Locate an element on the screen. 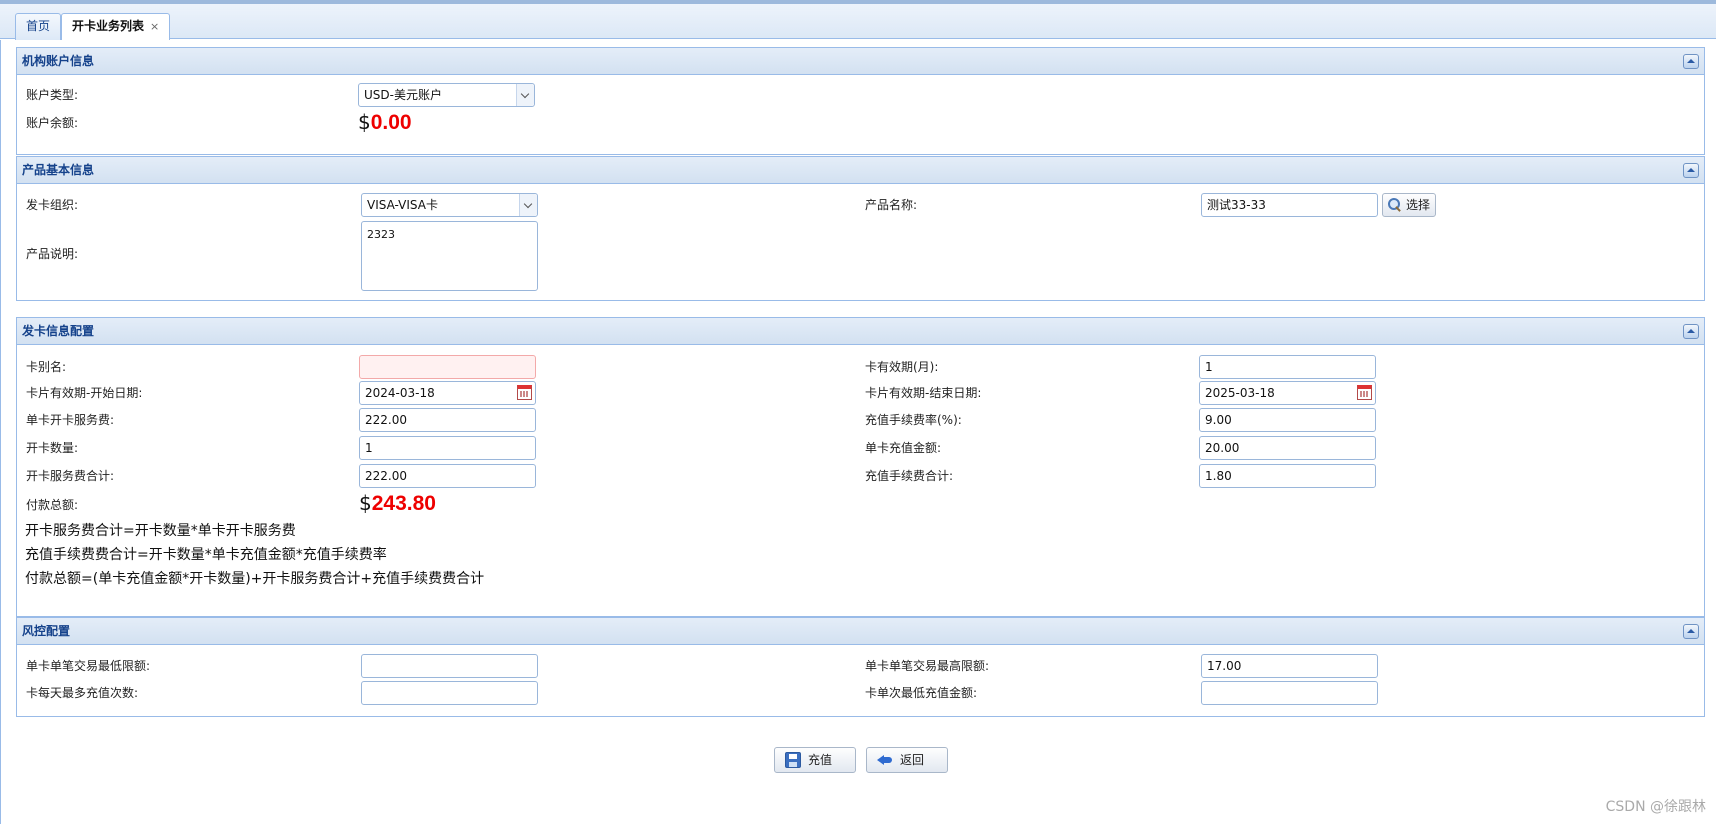 This screenshot has width=1716, height=824. card-alias-label: 卡别名: is located at coordinates (46, 367).